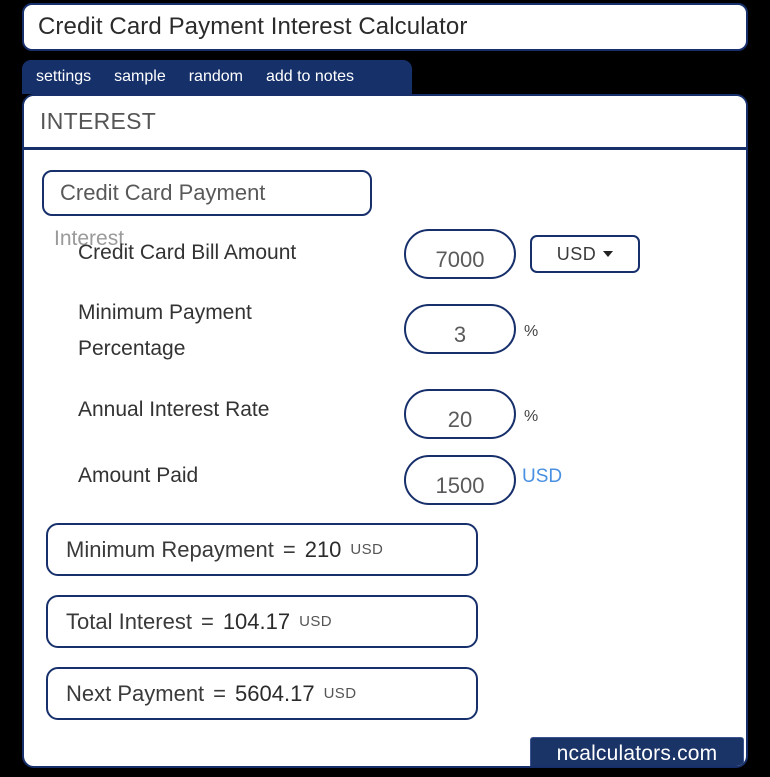 This screenshot has width=770, height=777. Describe the element at coordinates (310, 77) in the screenshot. I see `tab-add-to-notes: add to notes` at that location.